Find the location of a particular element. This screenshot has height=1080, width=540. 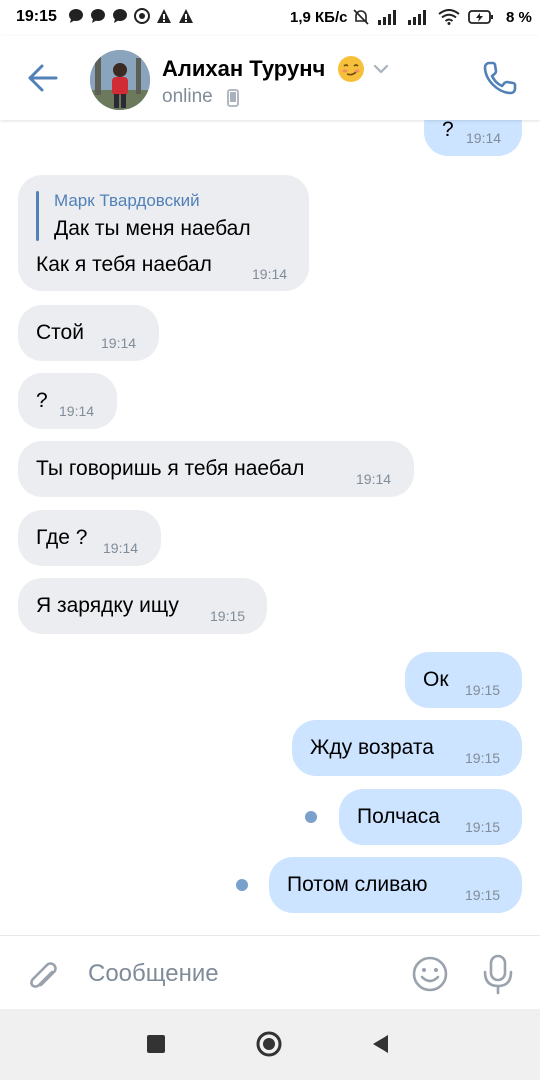

system-navigation-bar is located at coordinates (270, 1044).